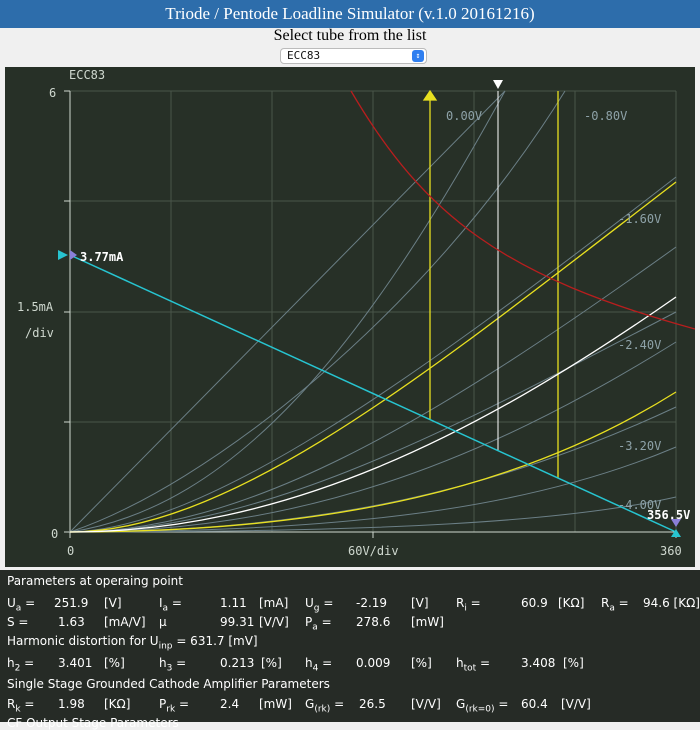 The image size is (700, 730). What do you see at coordinates (319, 605) in the screenshot?
I see `param-ug-label: Ug =` at bounding box center [319, 605].